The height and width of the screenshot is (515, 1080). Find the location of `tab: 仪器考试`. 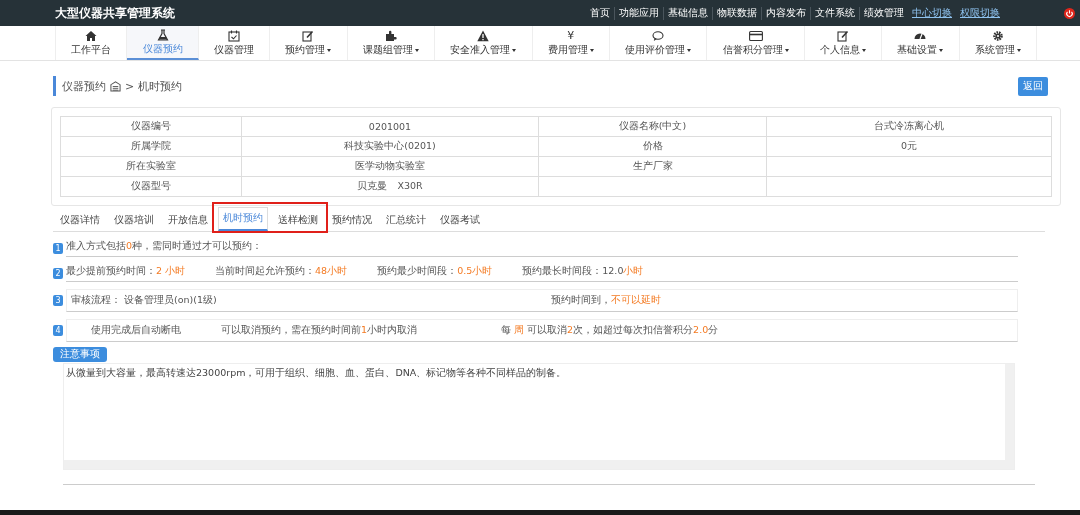

tab: 仪器考试 is located at coordinates (460, 220).